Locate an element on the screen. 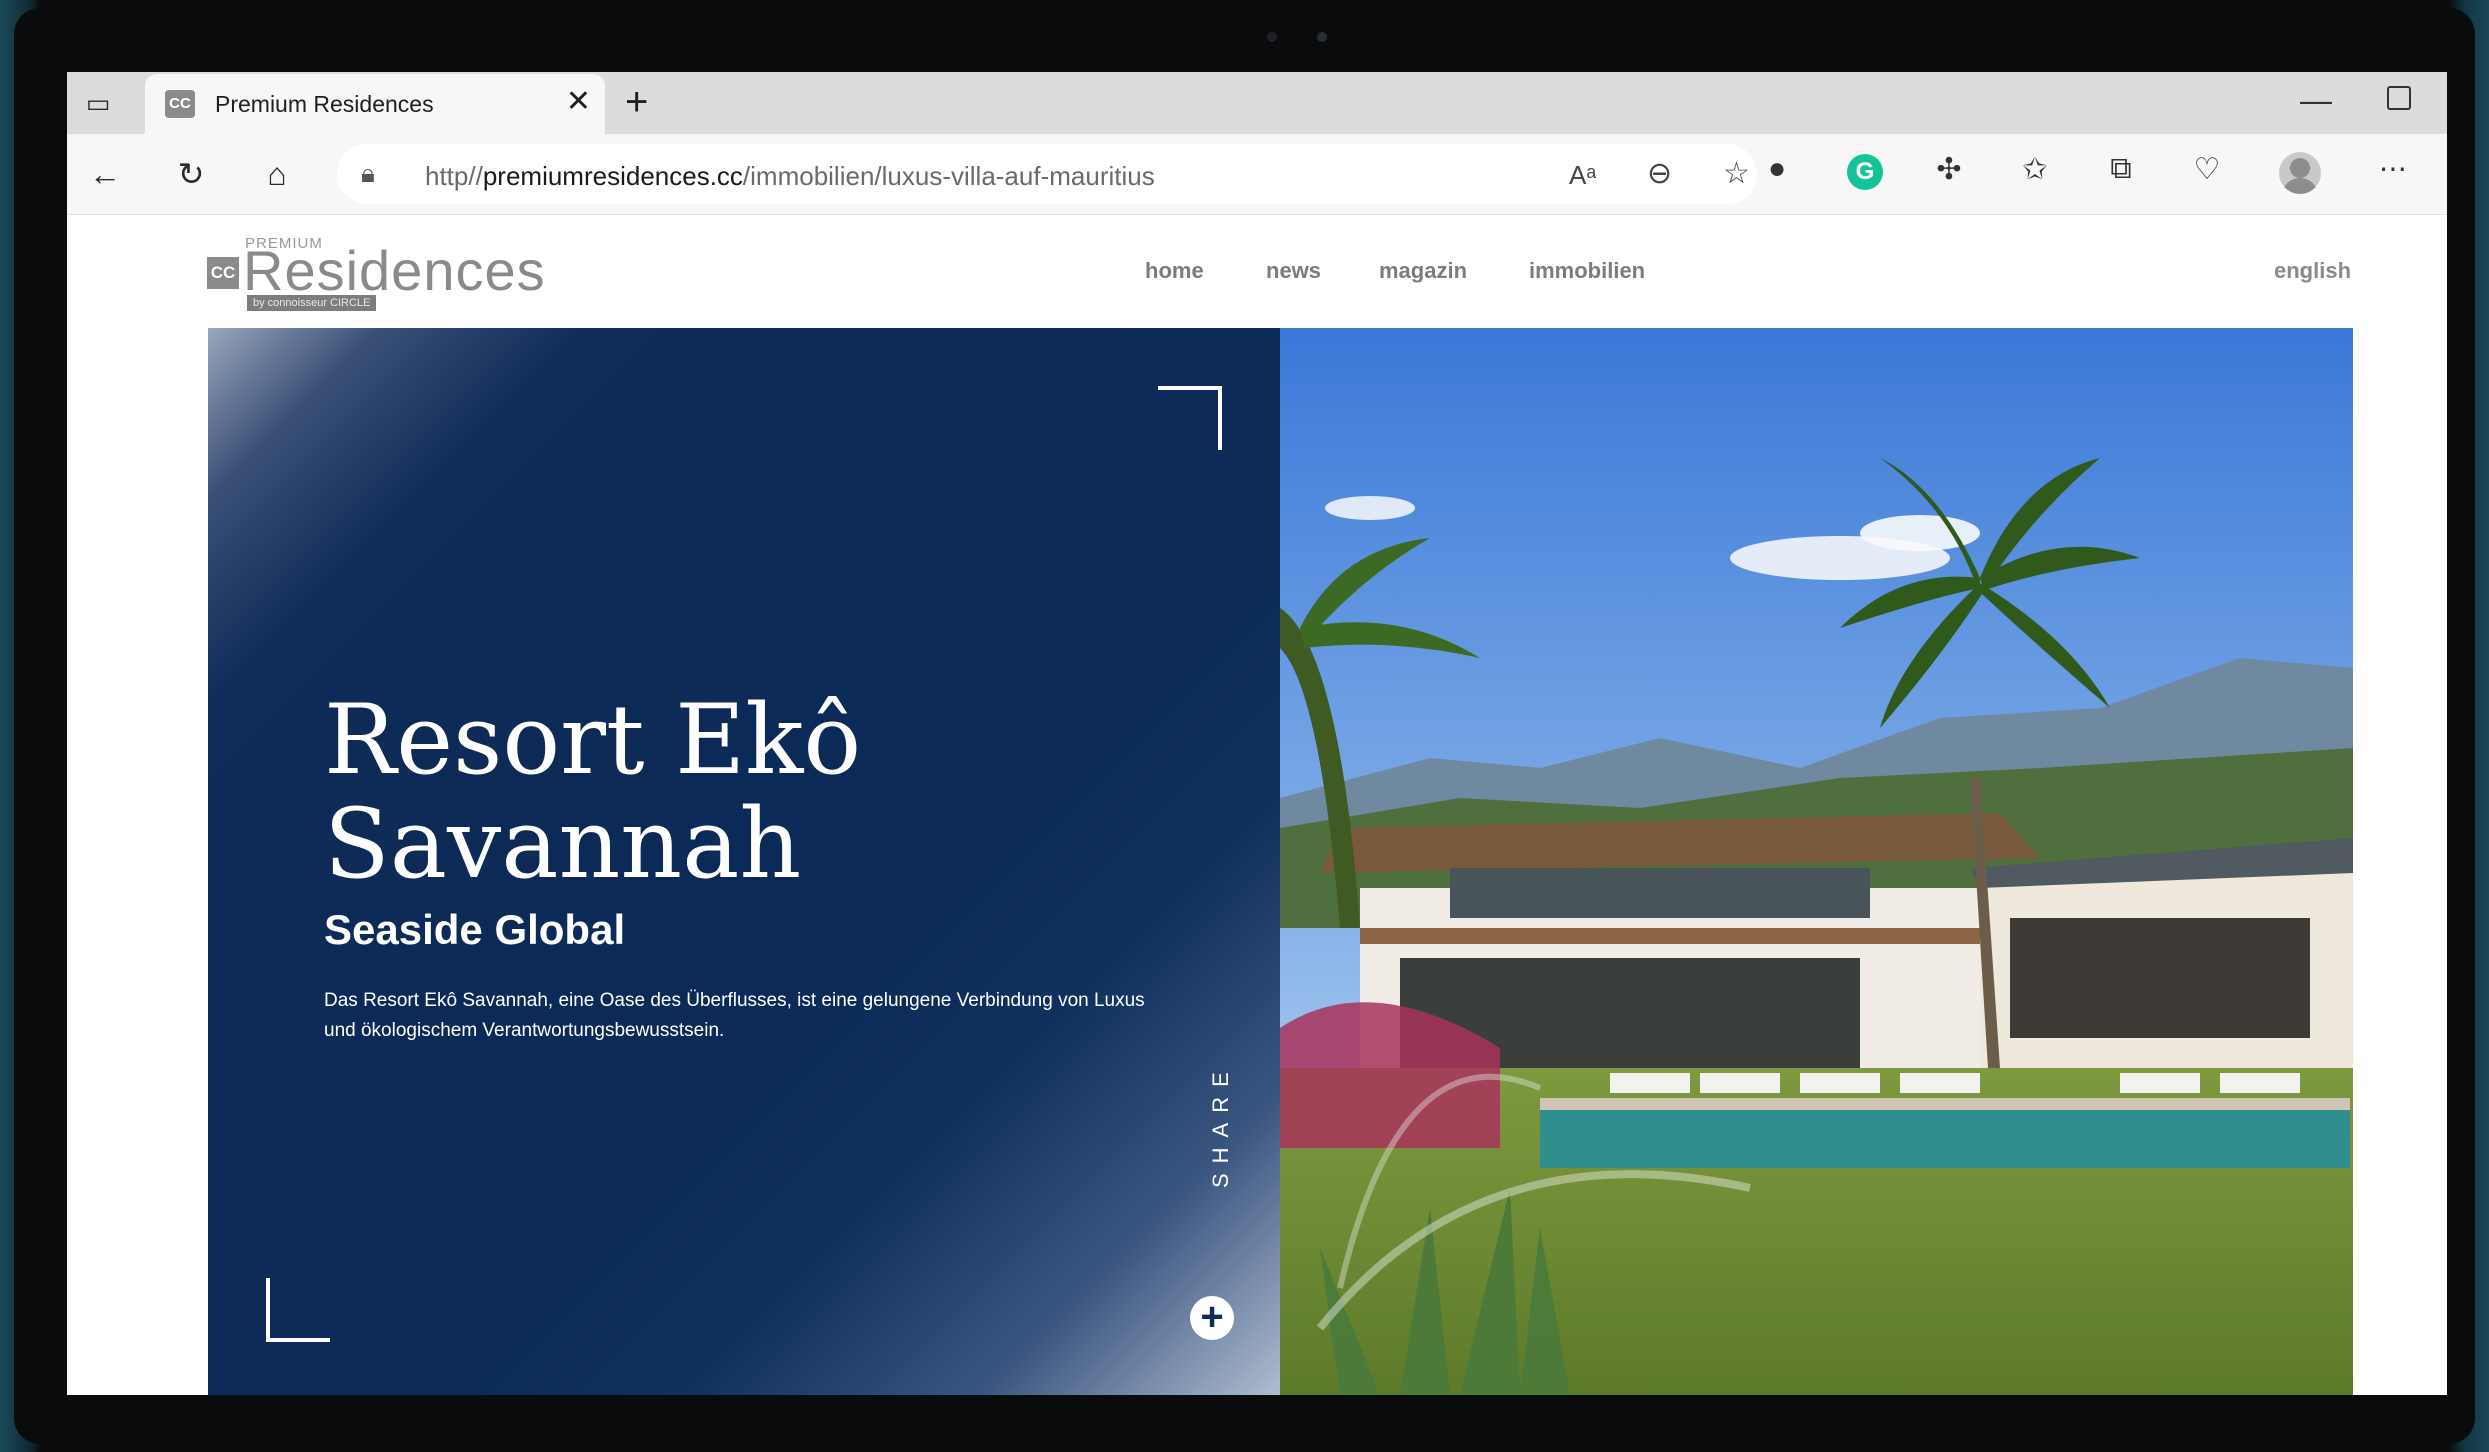 This screenshot has width=2489, height=1452. more-menu-icon: ⋯ is located at coordinates (2393, 168).